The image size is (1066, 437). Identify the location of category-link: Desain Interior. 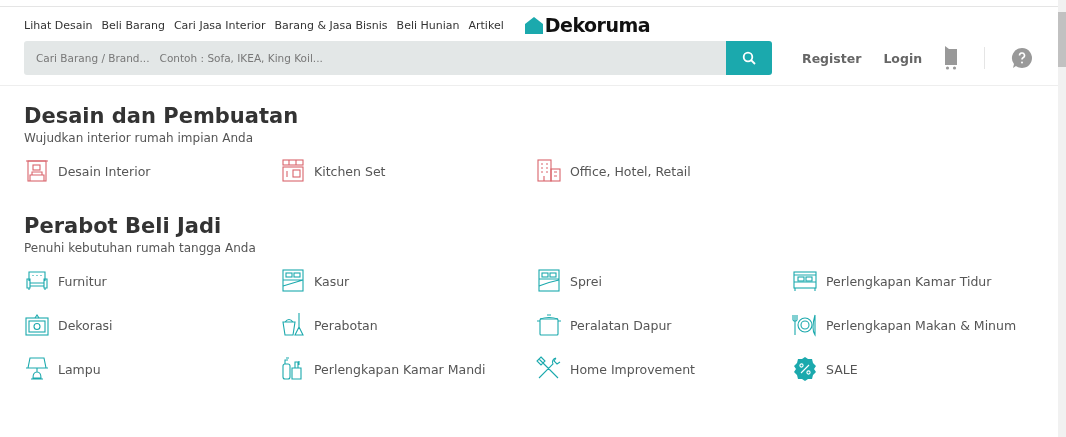
(104, 171).